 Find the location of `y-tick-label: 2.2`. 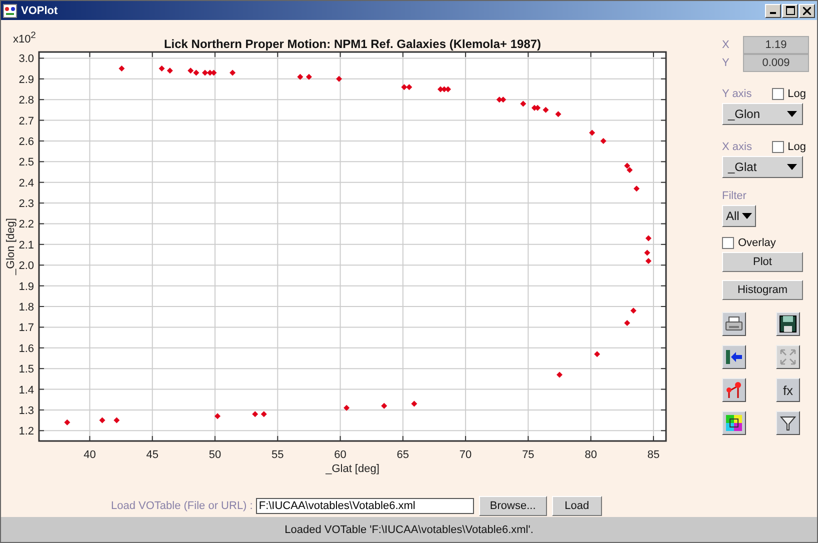

y-tick-label: 2.2 is located at coordinates (26, 224).